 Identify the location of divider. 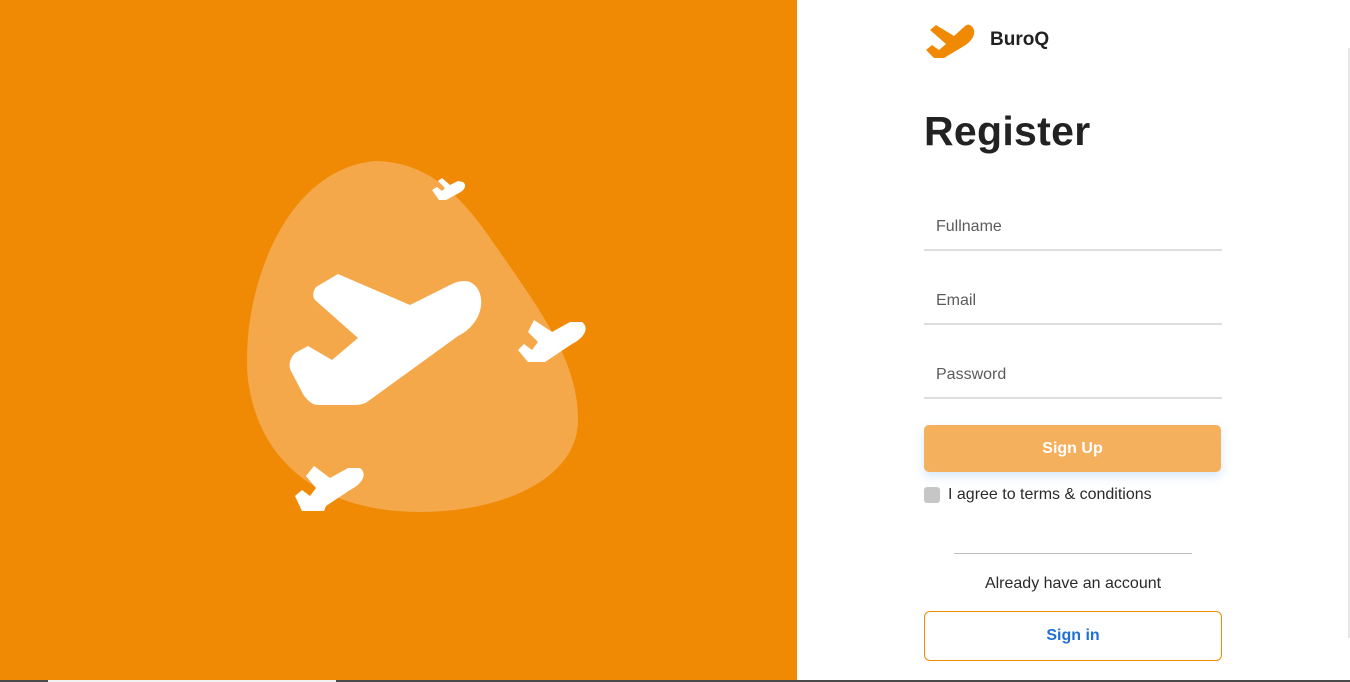
(1073, 553).